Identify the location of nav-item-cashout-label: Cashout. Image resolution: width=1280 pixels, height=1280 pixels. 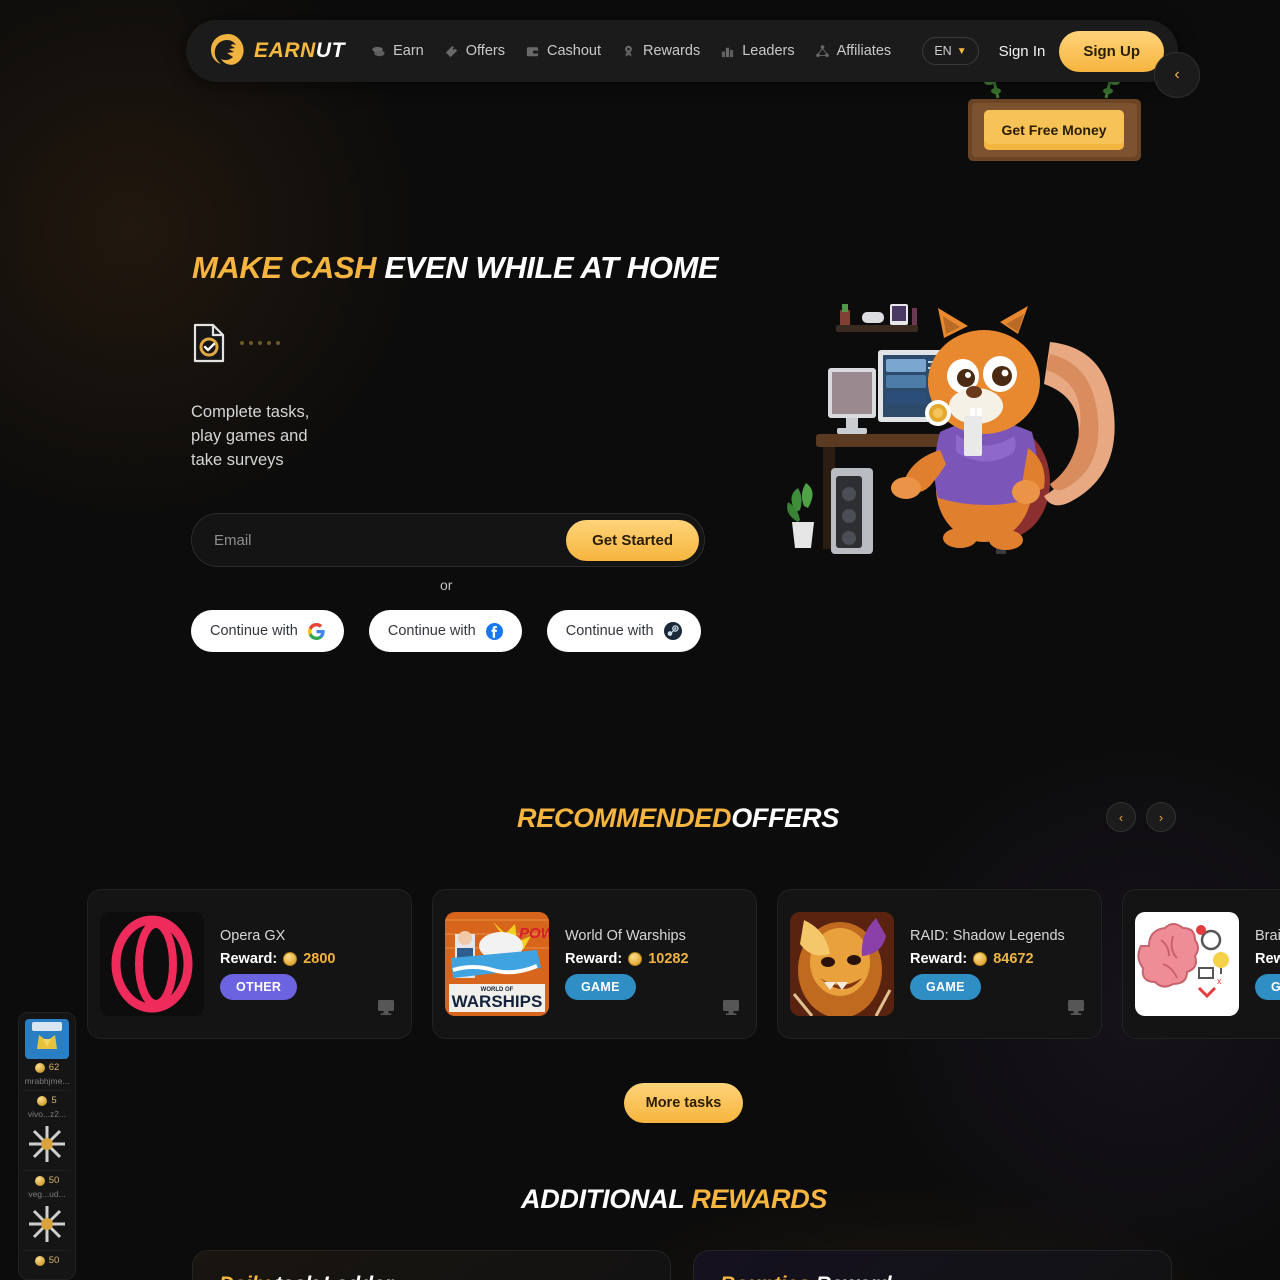
(573, 51).